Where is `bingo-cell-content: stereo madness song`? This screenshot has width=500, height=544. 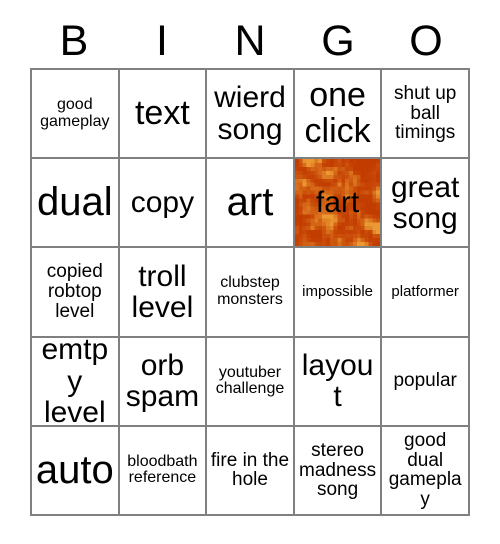 bingo-cell-content: stereo madness song is located at coordinates (338, 470).